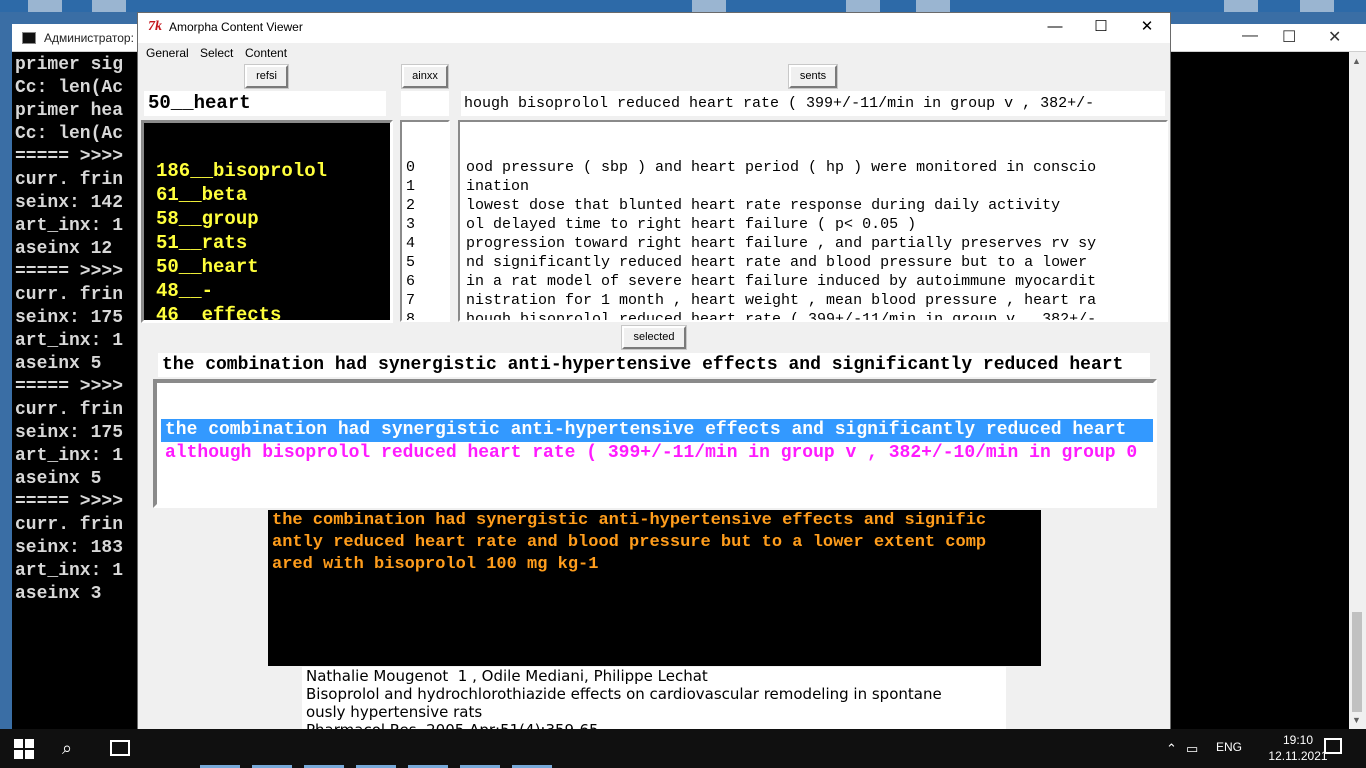  Describe the element at coordinates (29, 38) in the screenshot. I see `cmd-icon` at that location.